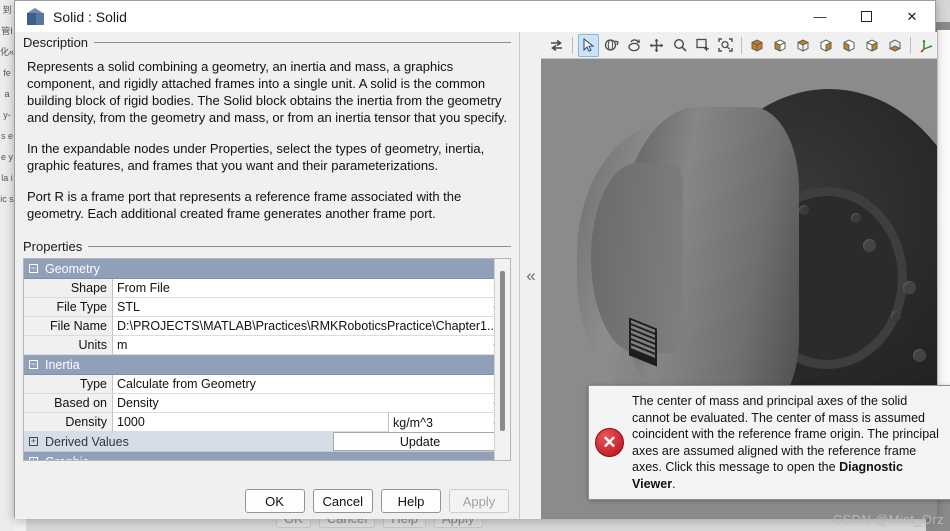 The image size is (950, 531). Describe the element at coordinates (267, 269) in the screenshot. I see `section-header-geometry: − Geometry` at that location.